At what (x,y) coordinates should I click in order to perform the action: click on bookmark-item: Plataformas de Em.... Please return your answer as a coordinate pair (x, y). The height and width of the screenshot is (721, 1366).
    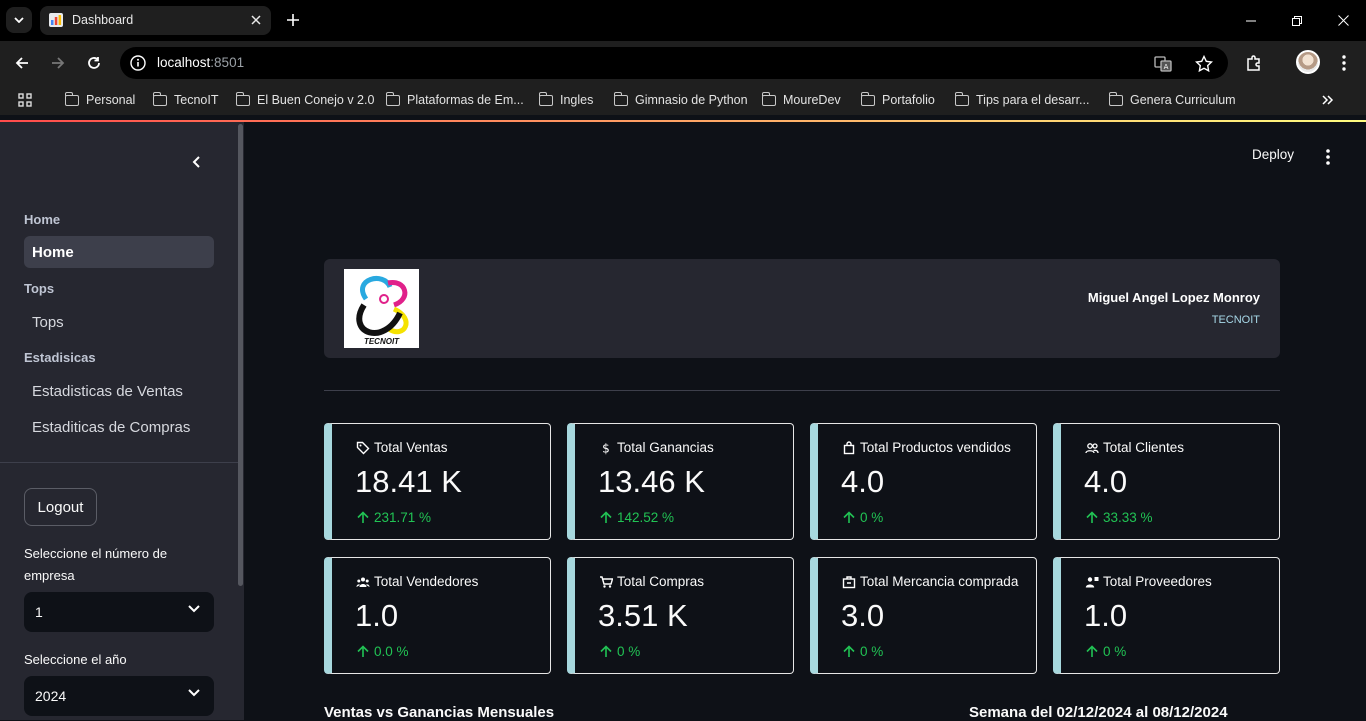
    Looking at the image, I should click on (454, 100).